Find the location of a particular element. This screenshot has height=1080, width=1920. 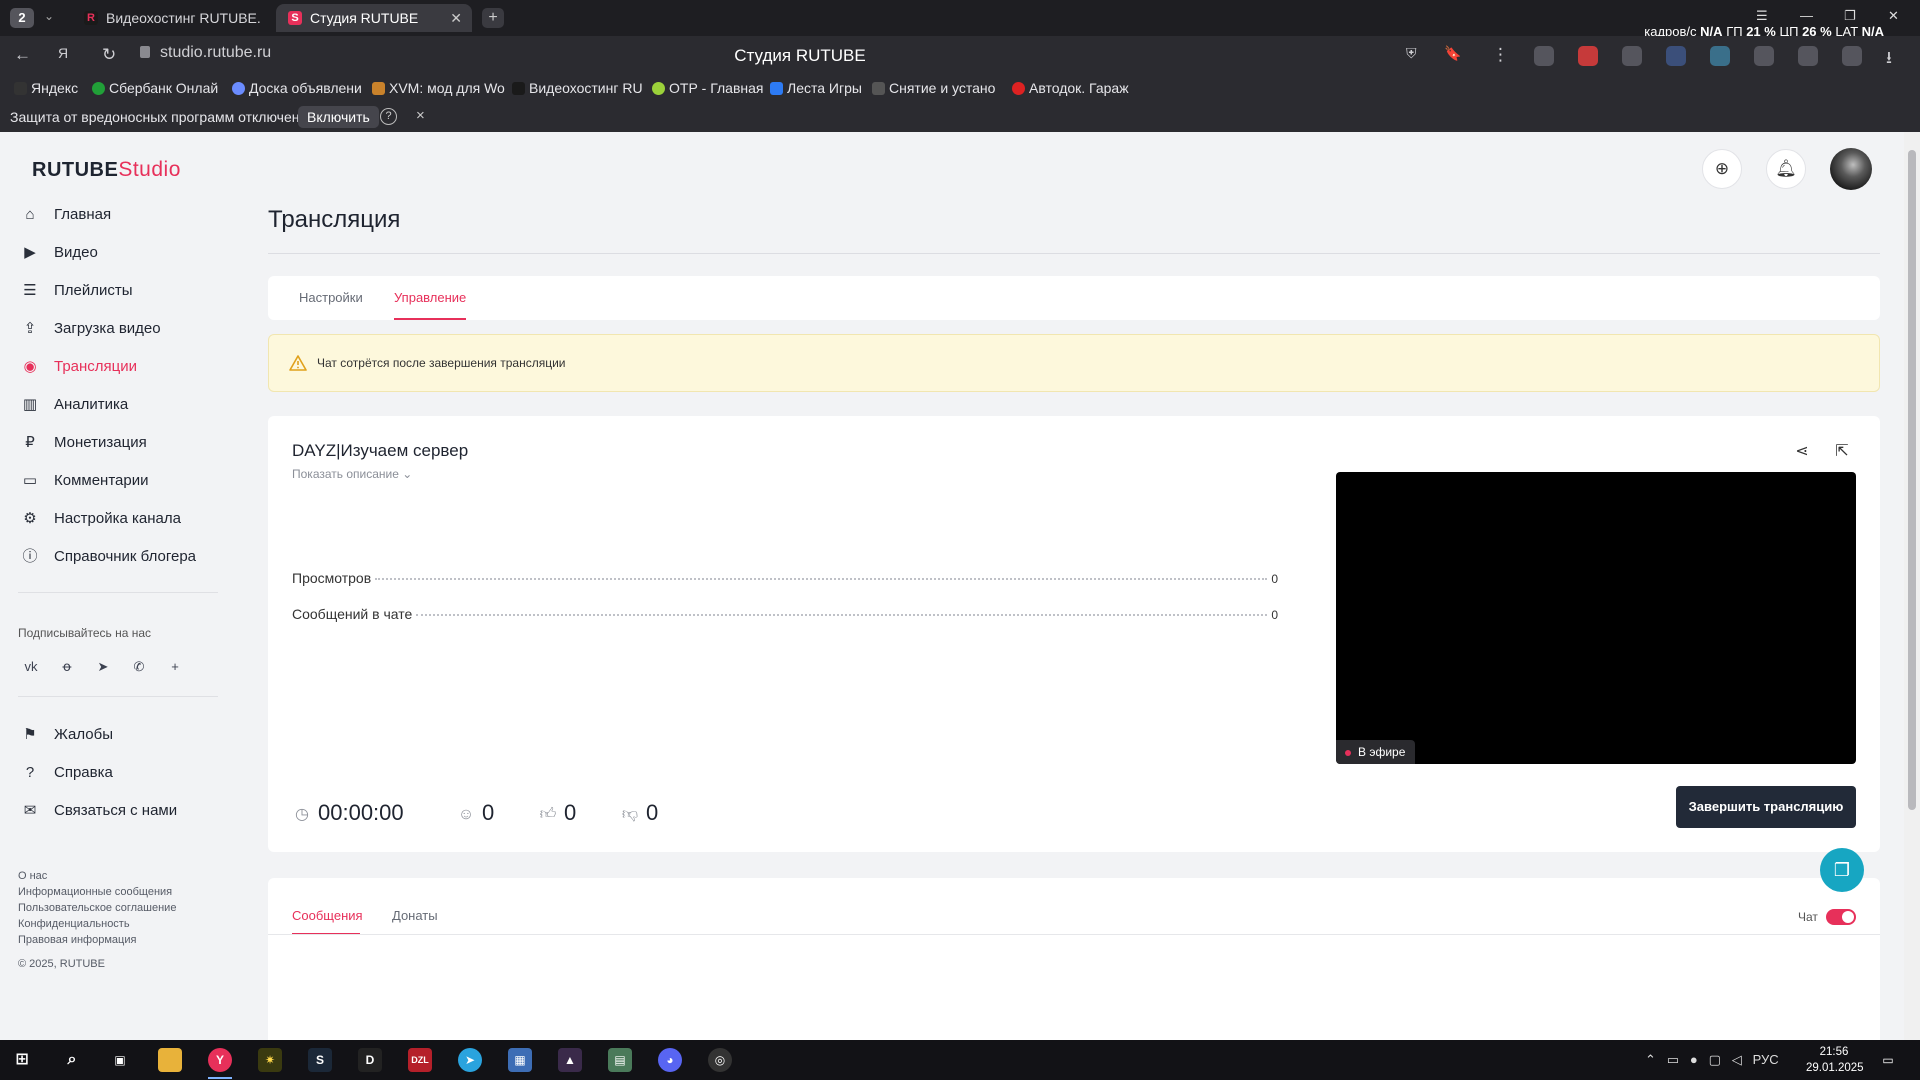

sidebar-item-blogger-guide: ⓘ Справочник блогера is located at coordinates (115, 557).